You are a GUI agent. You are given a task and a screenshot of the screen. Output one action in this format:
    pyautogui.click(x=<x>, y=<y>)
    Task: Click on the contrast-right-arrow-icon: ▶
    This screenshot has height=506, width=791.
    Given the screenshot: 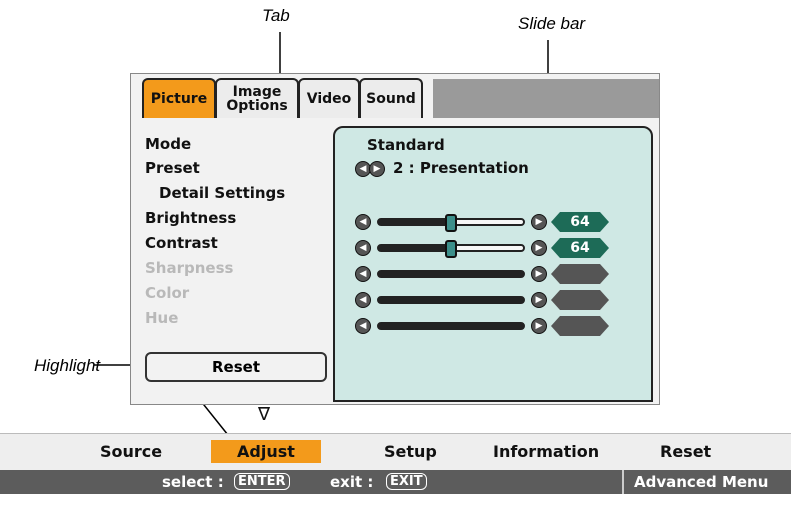 What is the action you would take?
    pyautogui.click(x=539, y=248)
    